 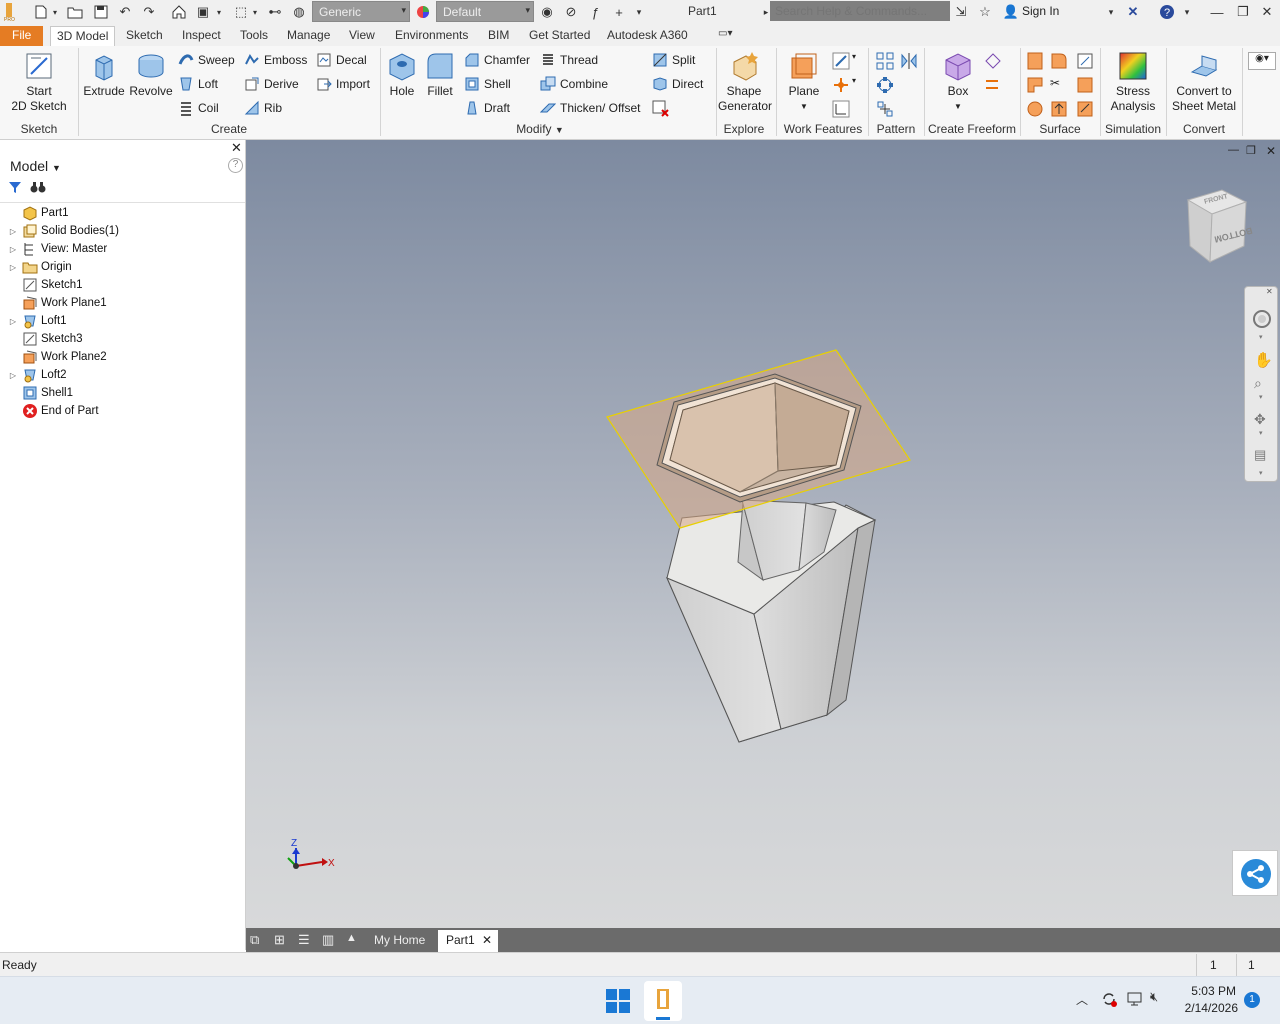 What do you see at coordinates (282, 940) in the screenshot?
I see `tile-windows-icon: ⊞` at bounding box center [282, 940].